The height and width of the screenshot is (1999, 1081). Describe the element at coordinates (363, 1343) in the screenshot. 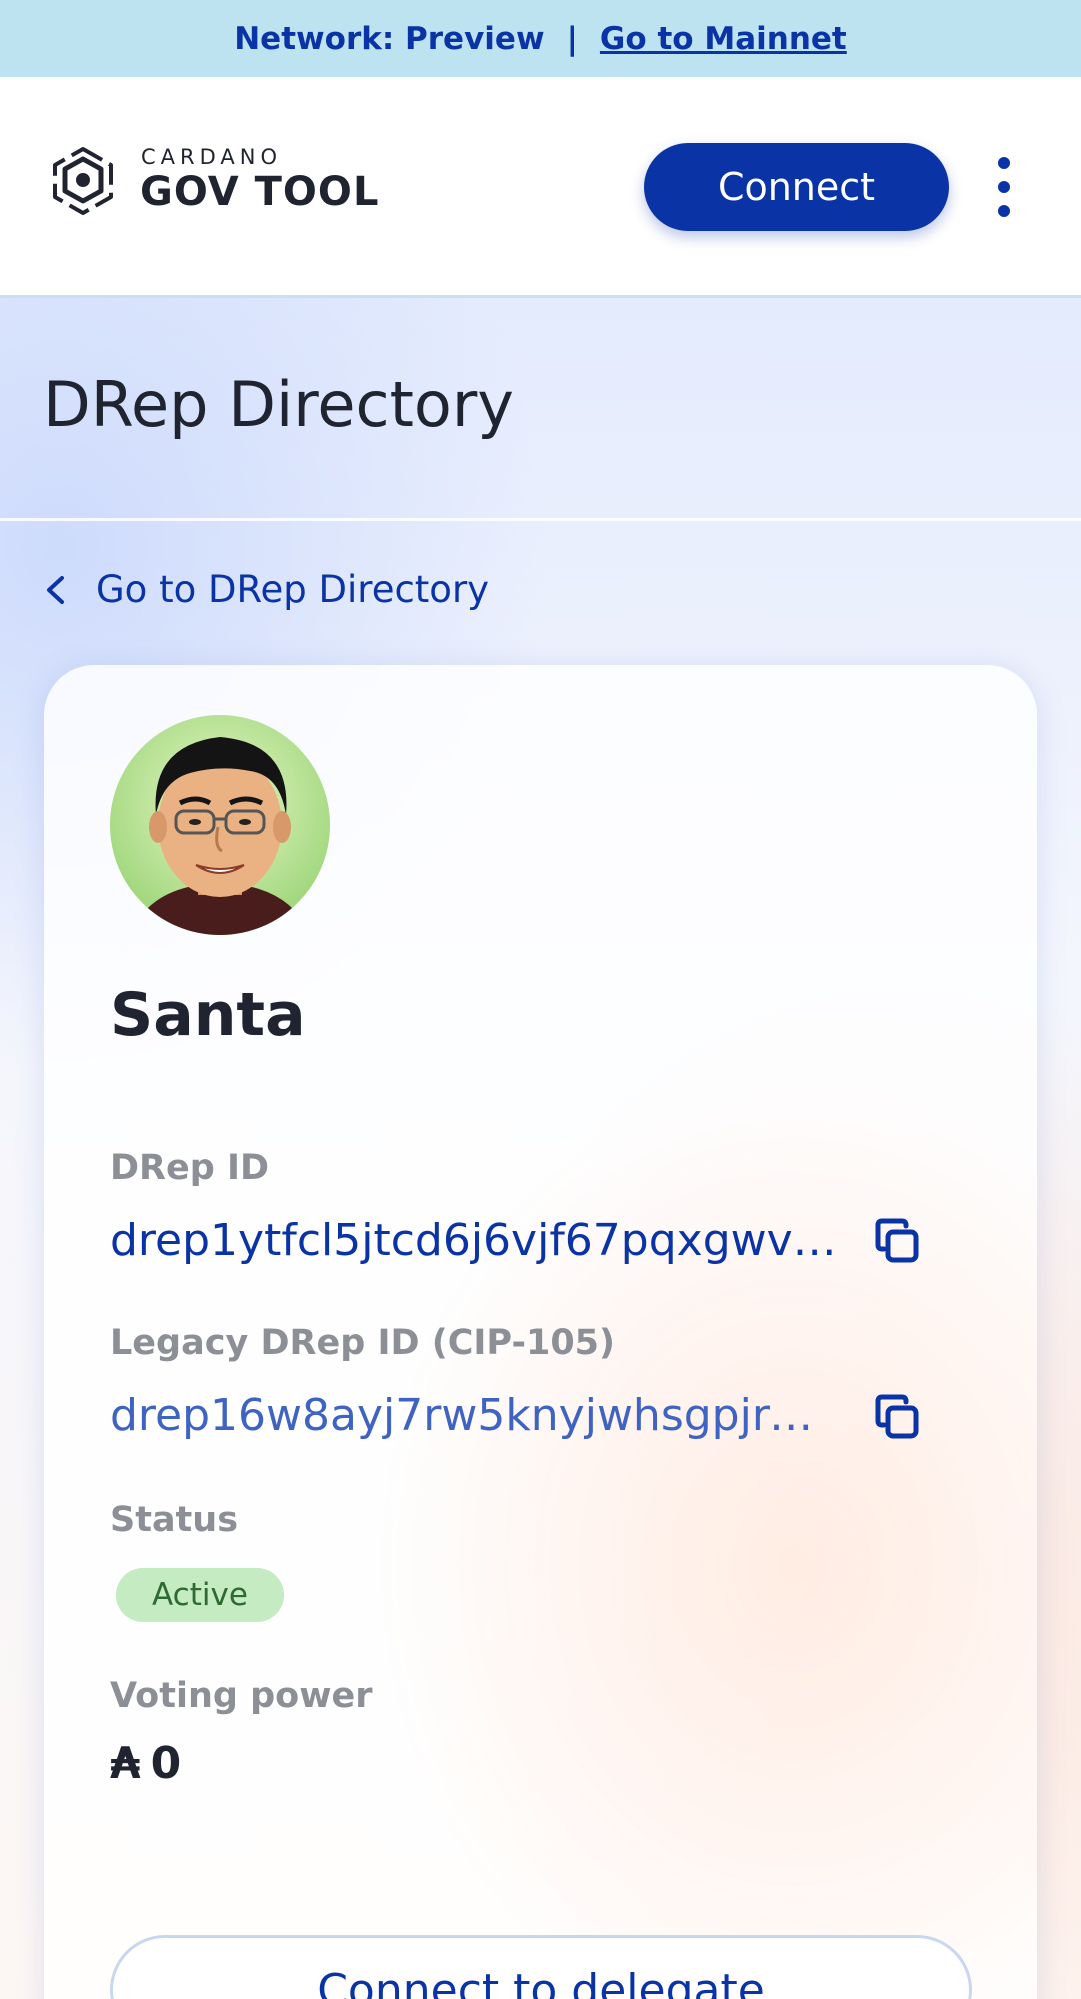

I see `legacy-drep-id-label: Legacy DRep ID (CIP-105)` at that location.